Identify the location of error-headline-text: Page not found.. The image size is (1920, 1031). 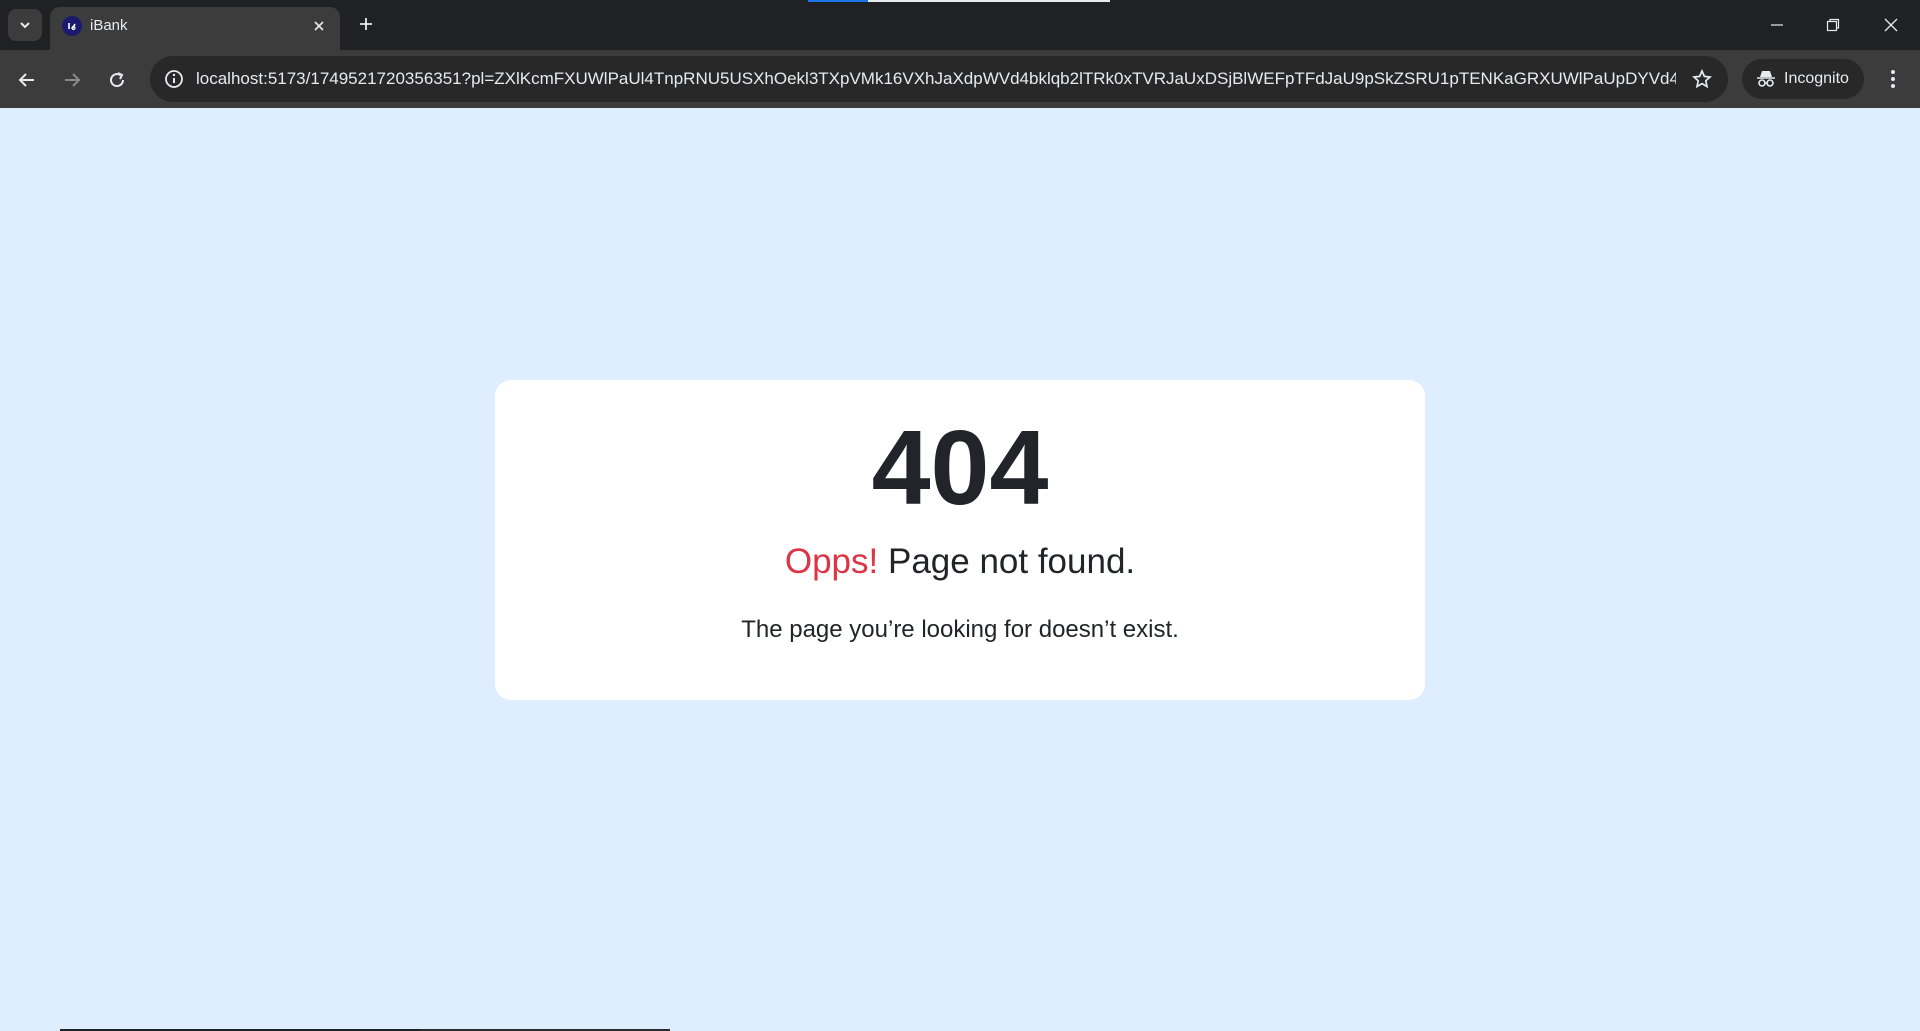
(1007, 561).